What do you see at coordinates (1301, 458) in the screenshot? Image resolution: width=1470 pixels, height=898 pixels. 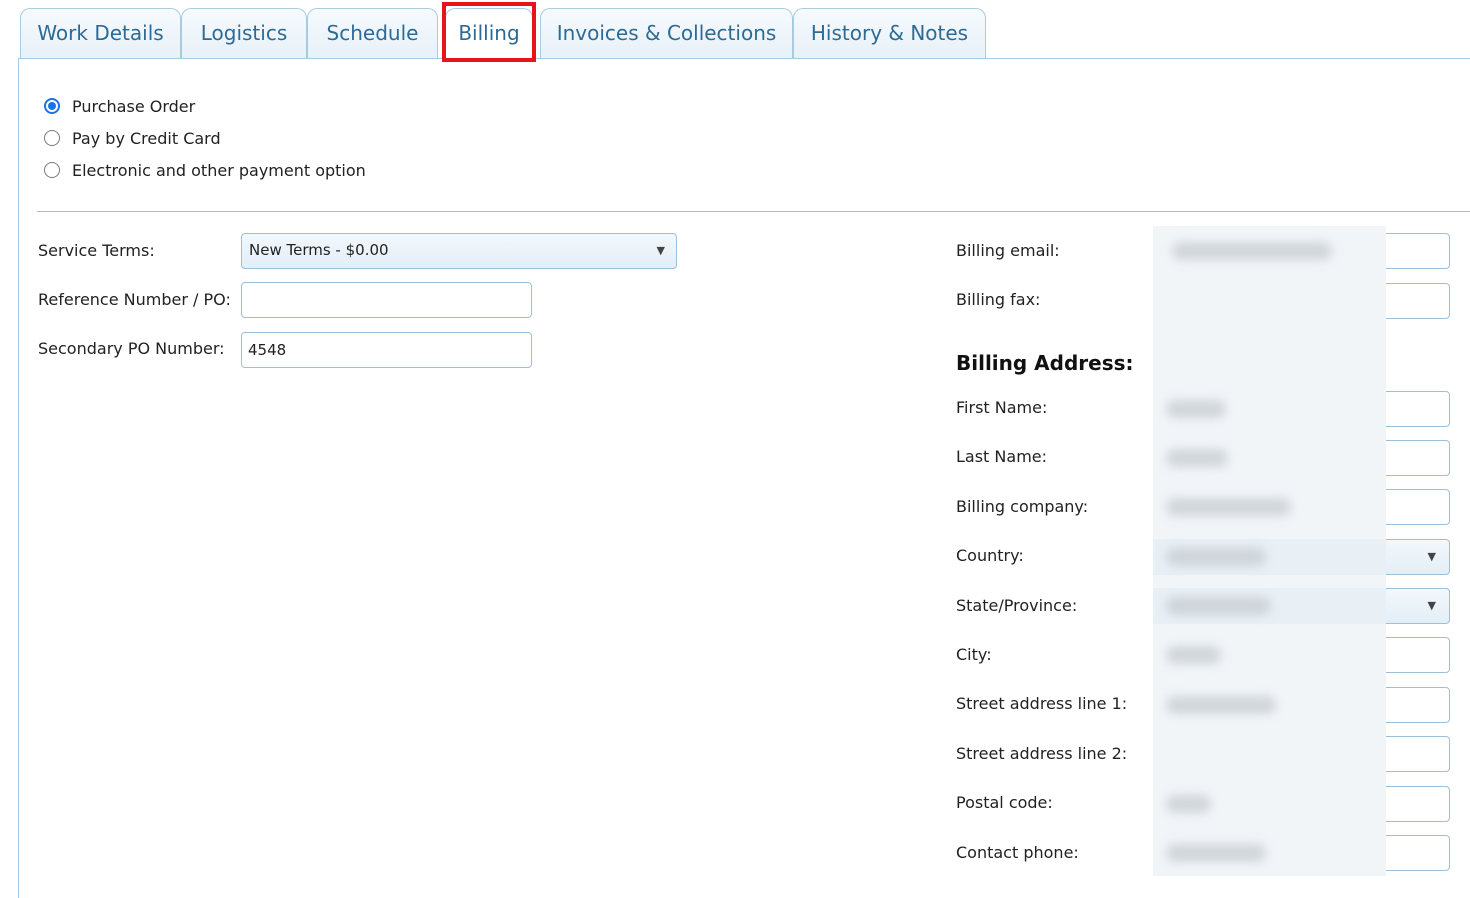 I see `last-name-field` at bounding box center [1301, 458].